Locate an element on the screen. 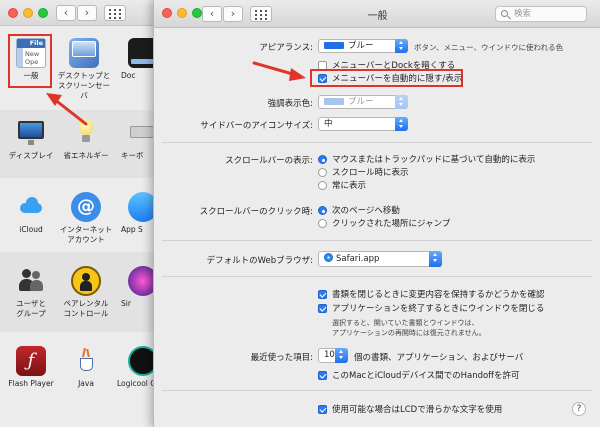  annotation-arrow-autohide is located at coordinates (279, 71).